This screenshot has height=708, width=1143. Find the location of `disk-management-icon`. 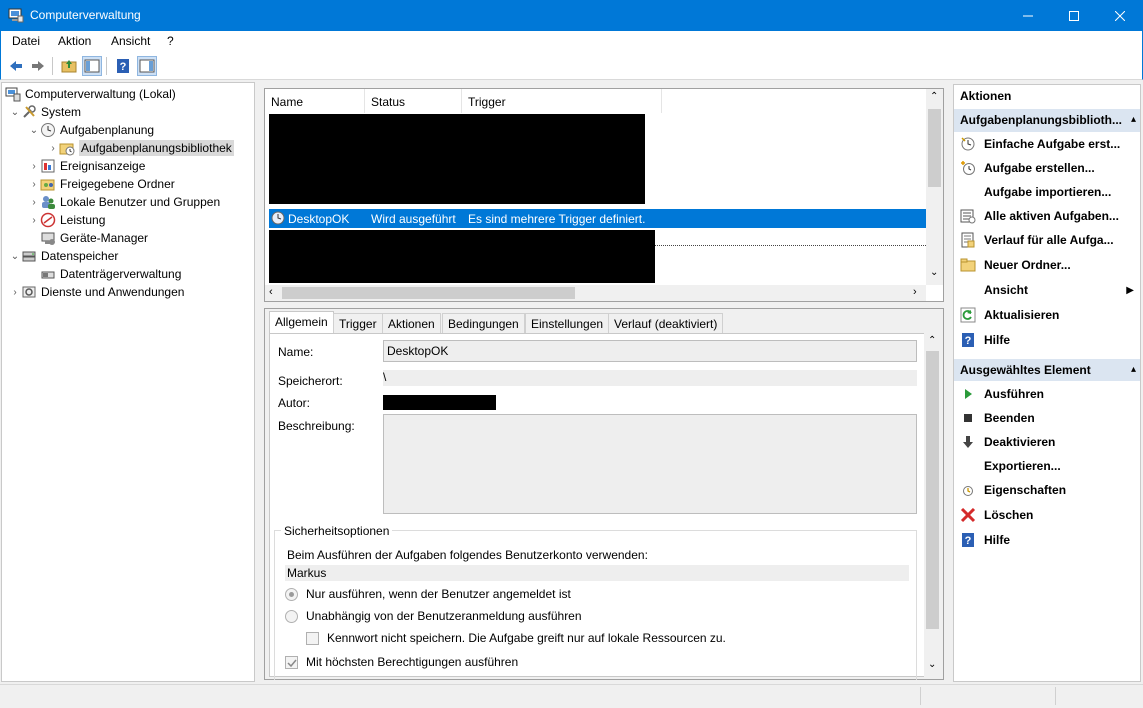

disk-management-icon is located at coordinates (48, 274).